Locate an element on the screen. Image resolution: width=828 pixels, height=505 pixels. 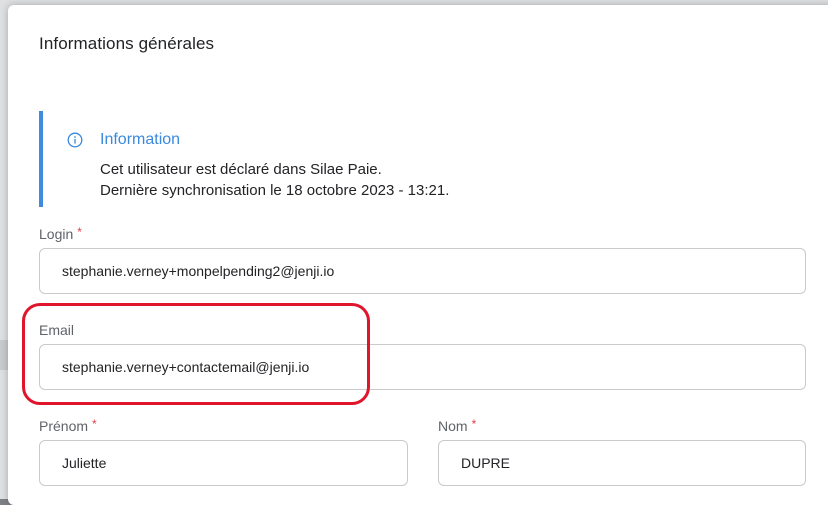
modal-title: Informations générales is located at coordinates (127, 43).